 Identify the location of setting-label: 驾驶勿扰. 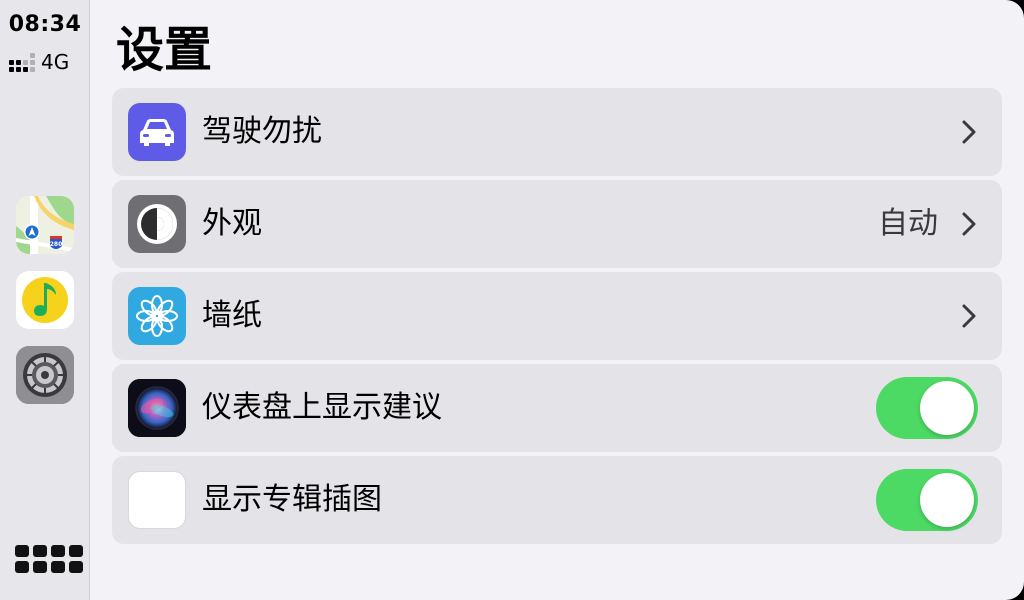
(262, 131).